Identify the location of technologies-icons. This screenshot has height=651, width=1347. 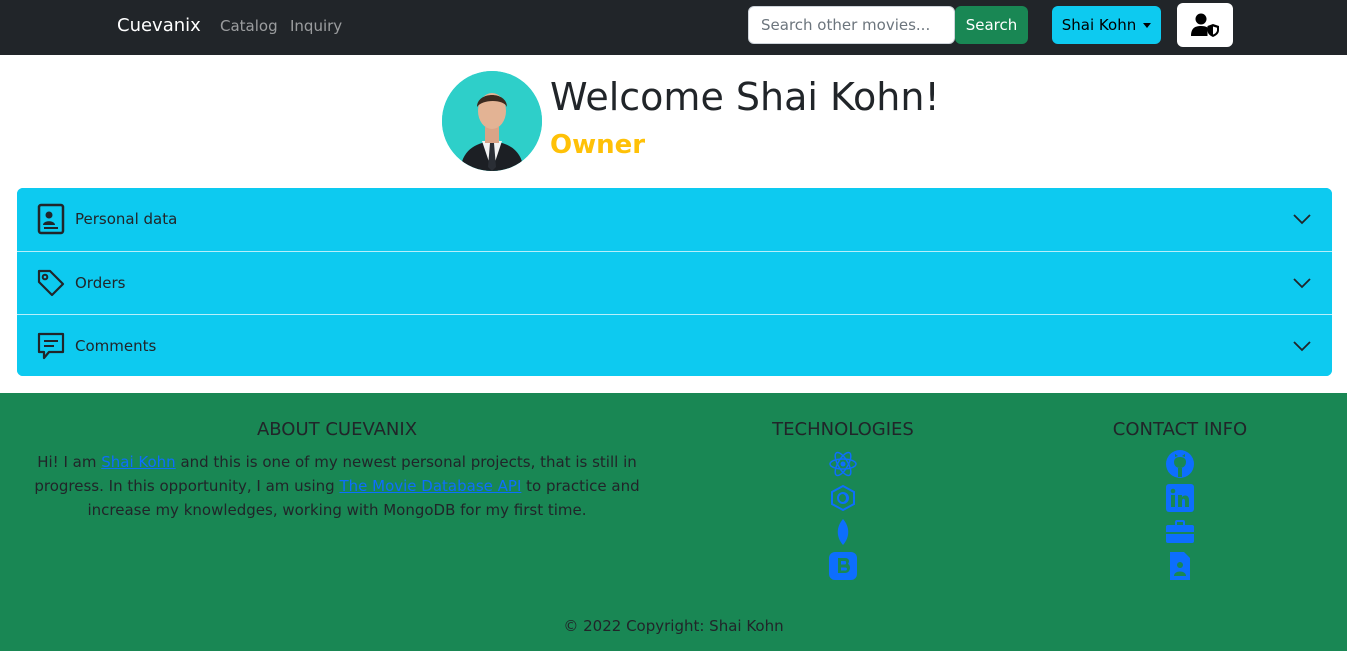
(843, 517).